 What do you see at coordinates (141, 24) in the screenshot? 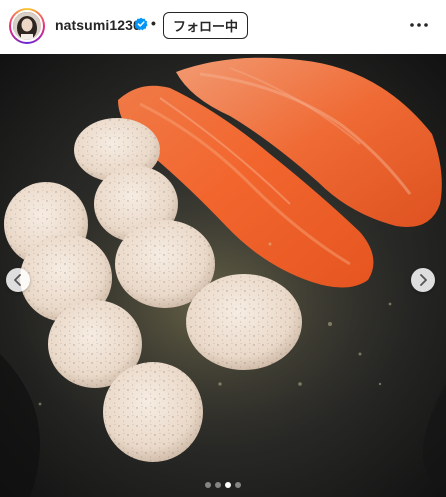
I see `verified-badge-icon` at bounding box center [141, 24].